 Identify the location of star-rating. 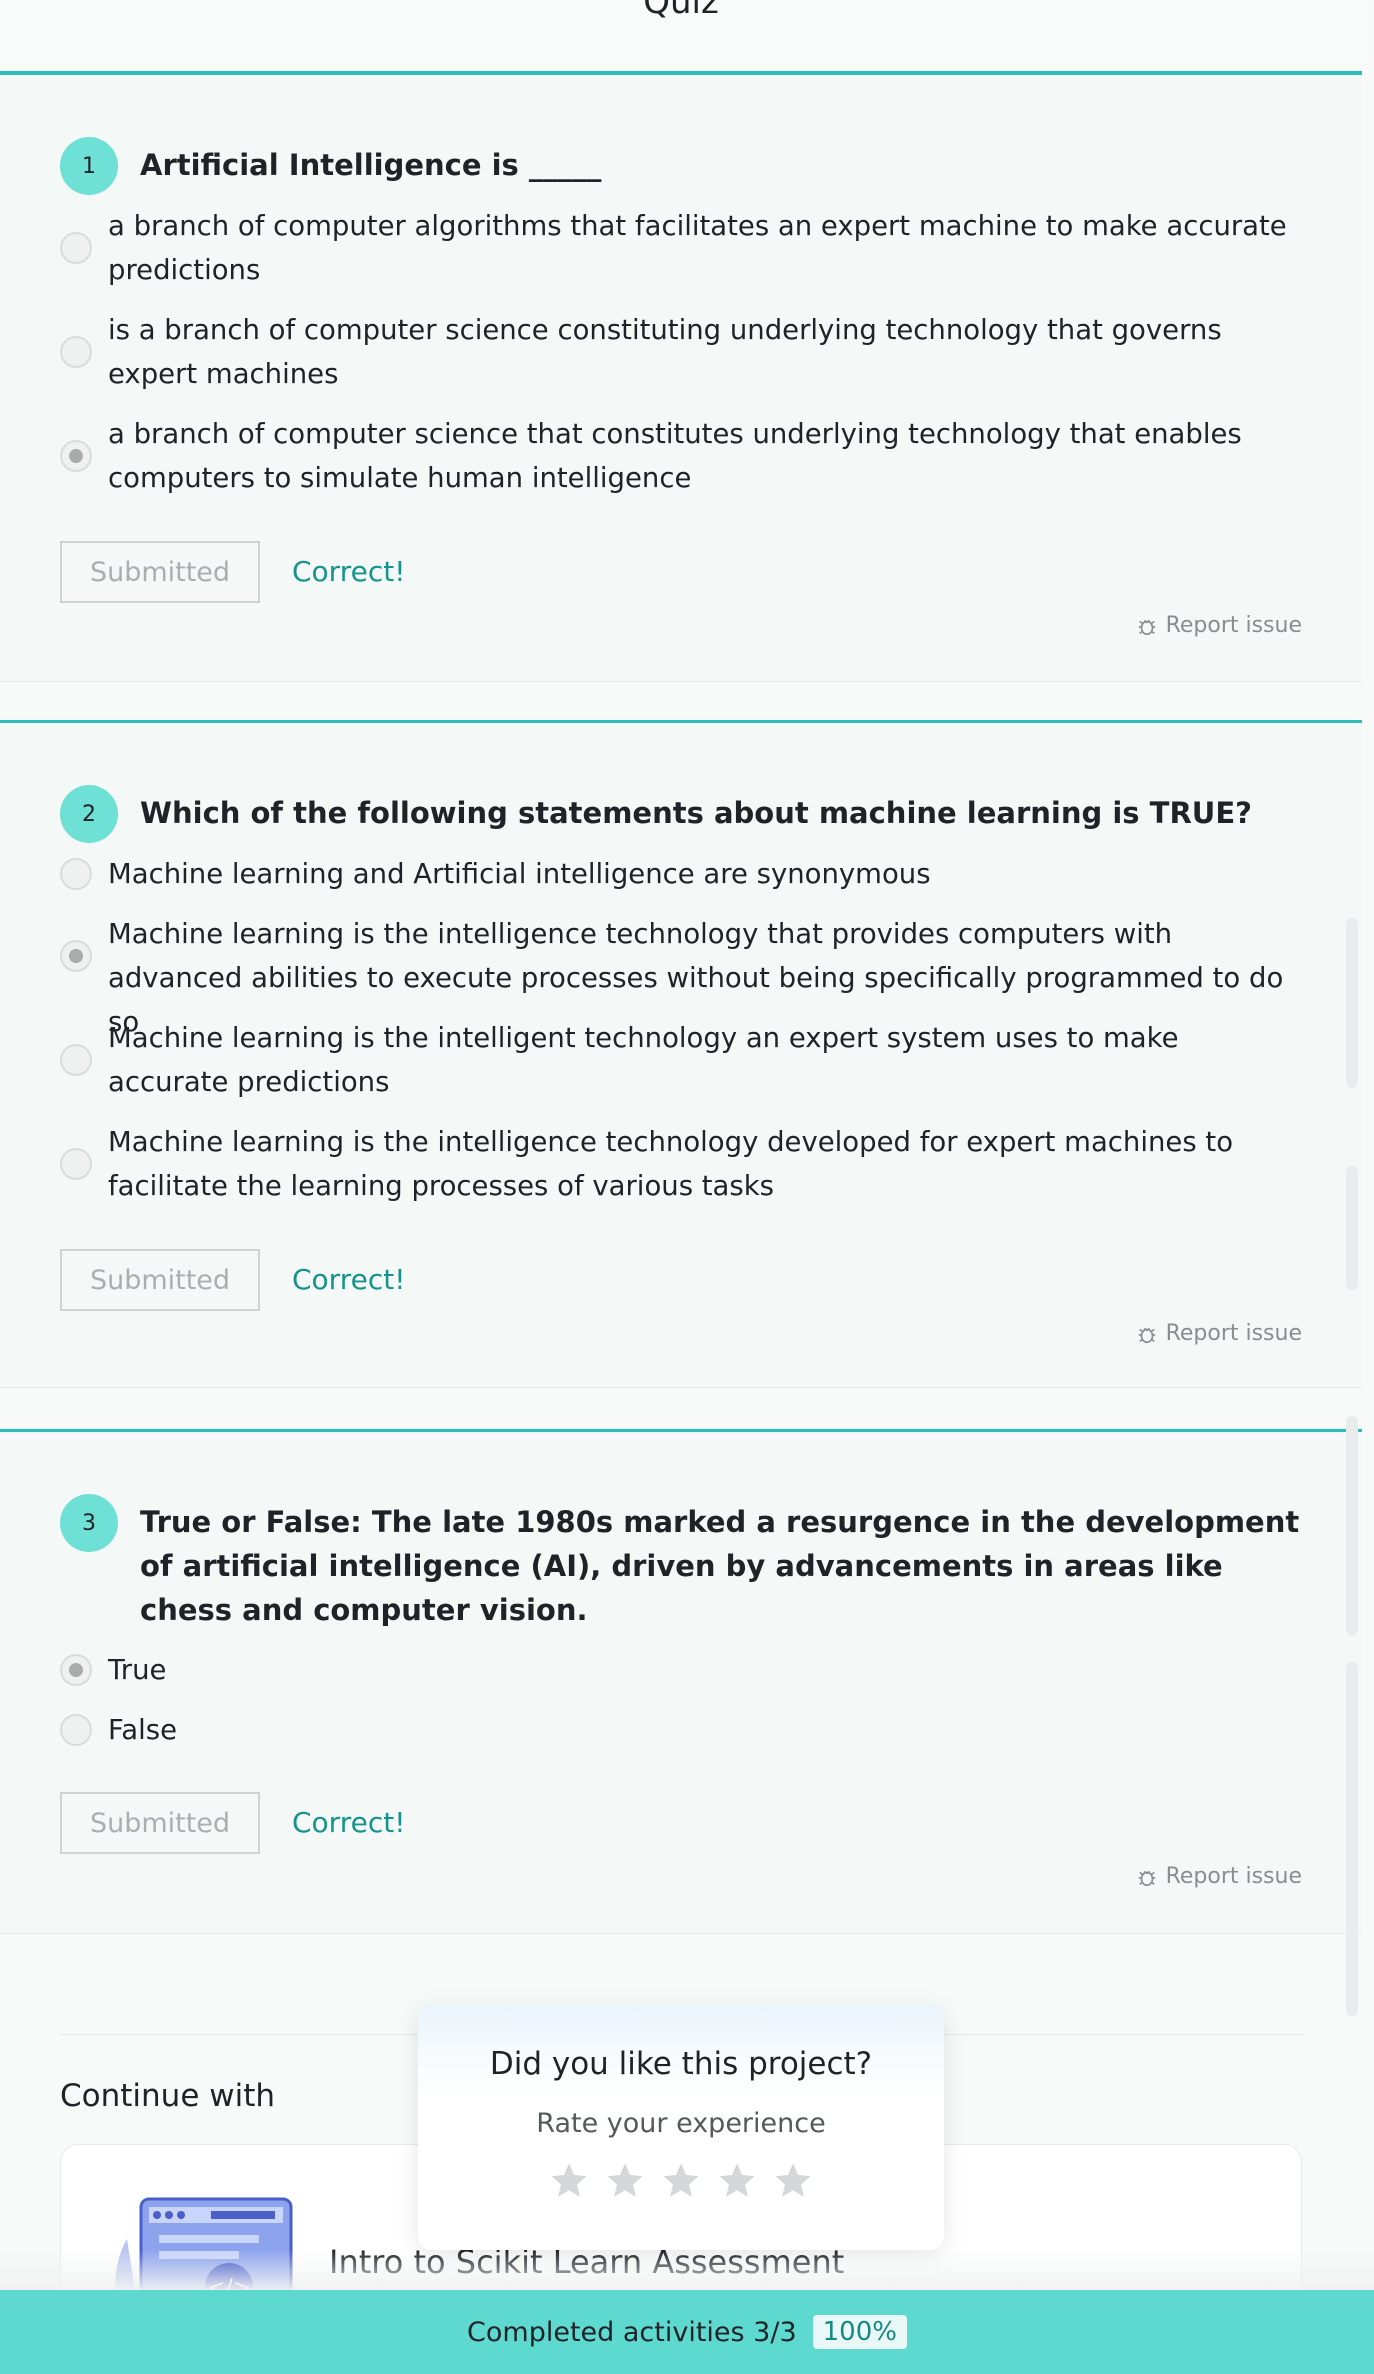
(681, 2181).